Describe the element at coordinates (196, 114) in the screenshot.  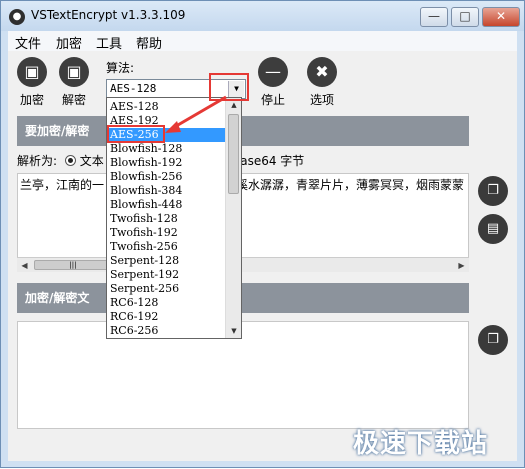
I see `annotation-arrow-icon` at that location.